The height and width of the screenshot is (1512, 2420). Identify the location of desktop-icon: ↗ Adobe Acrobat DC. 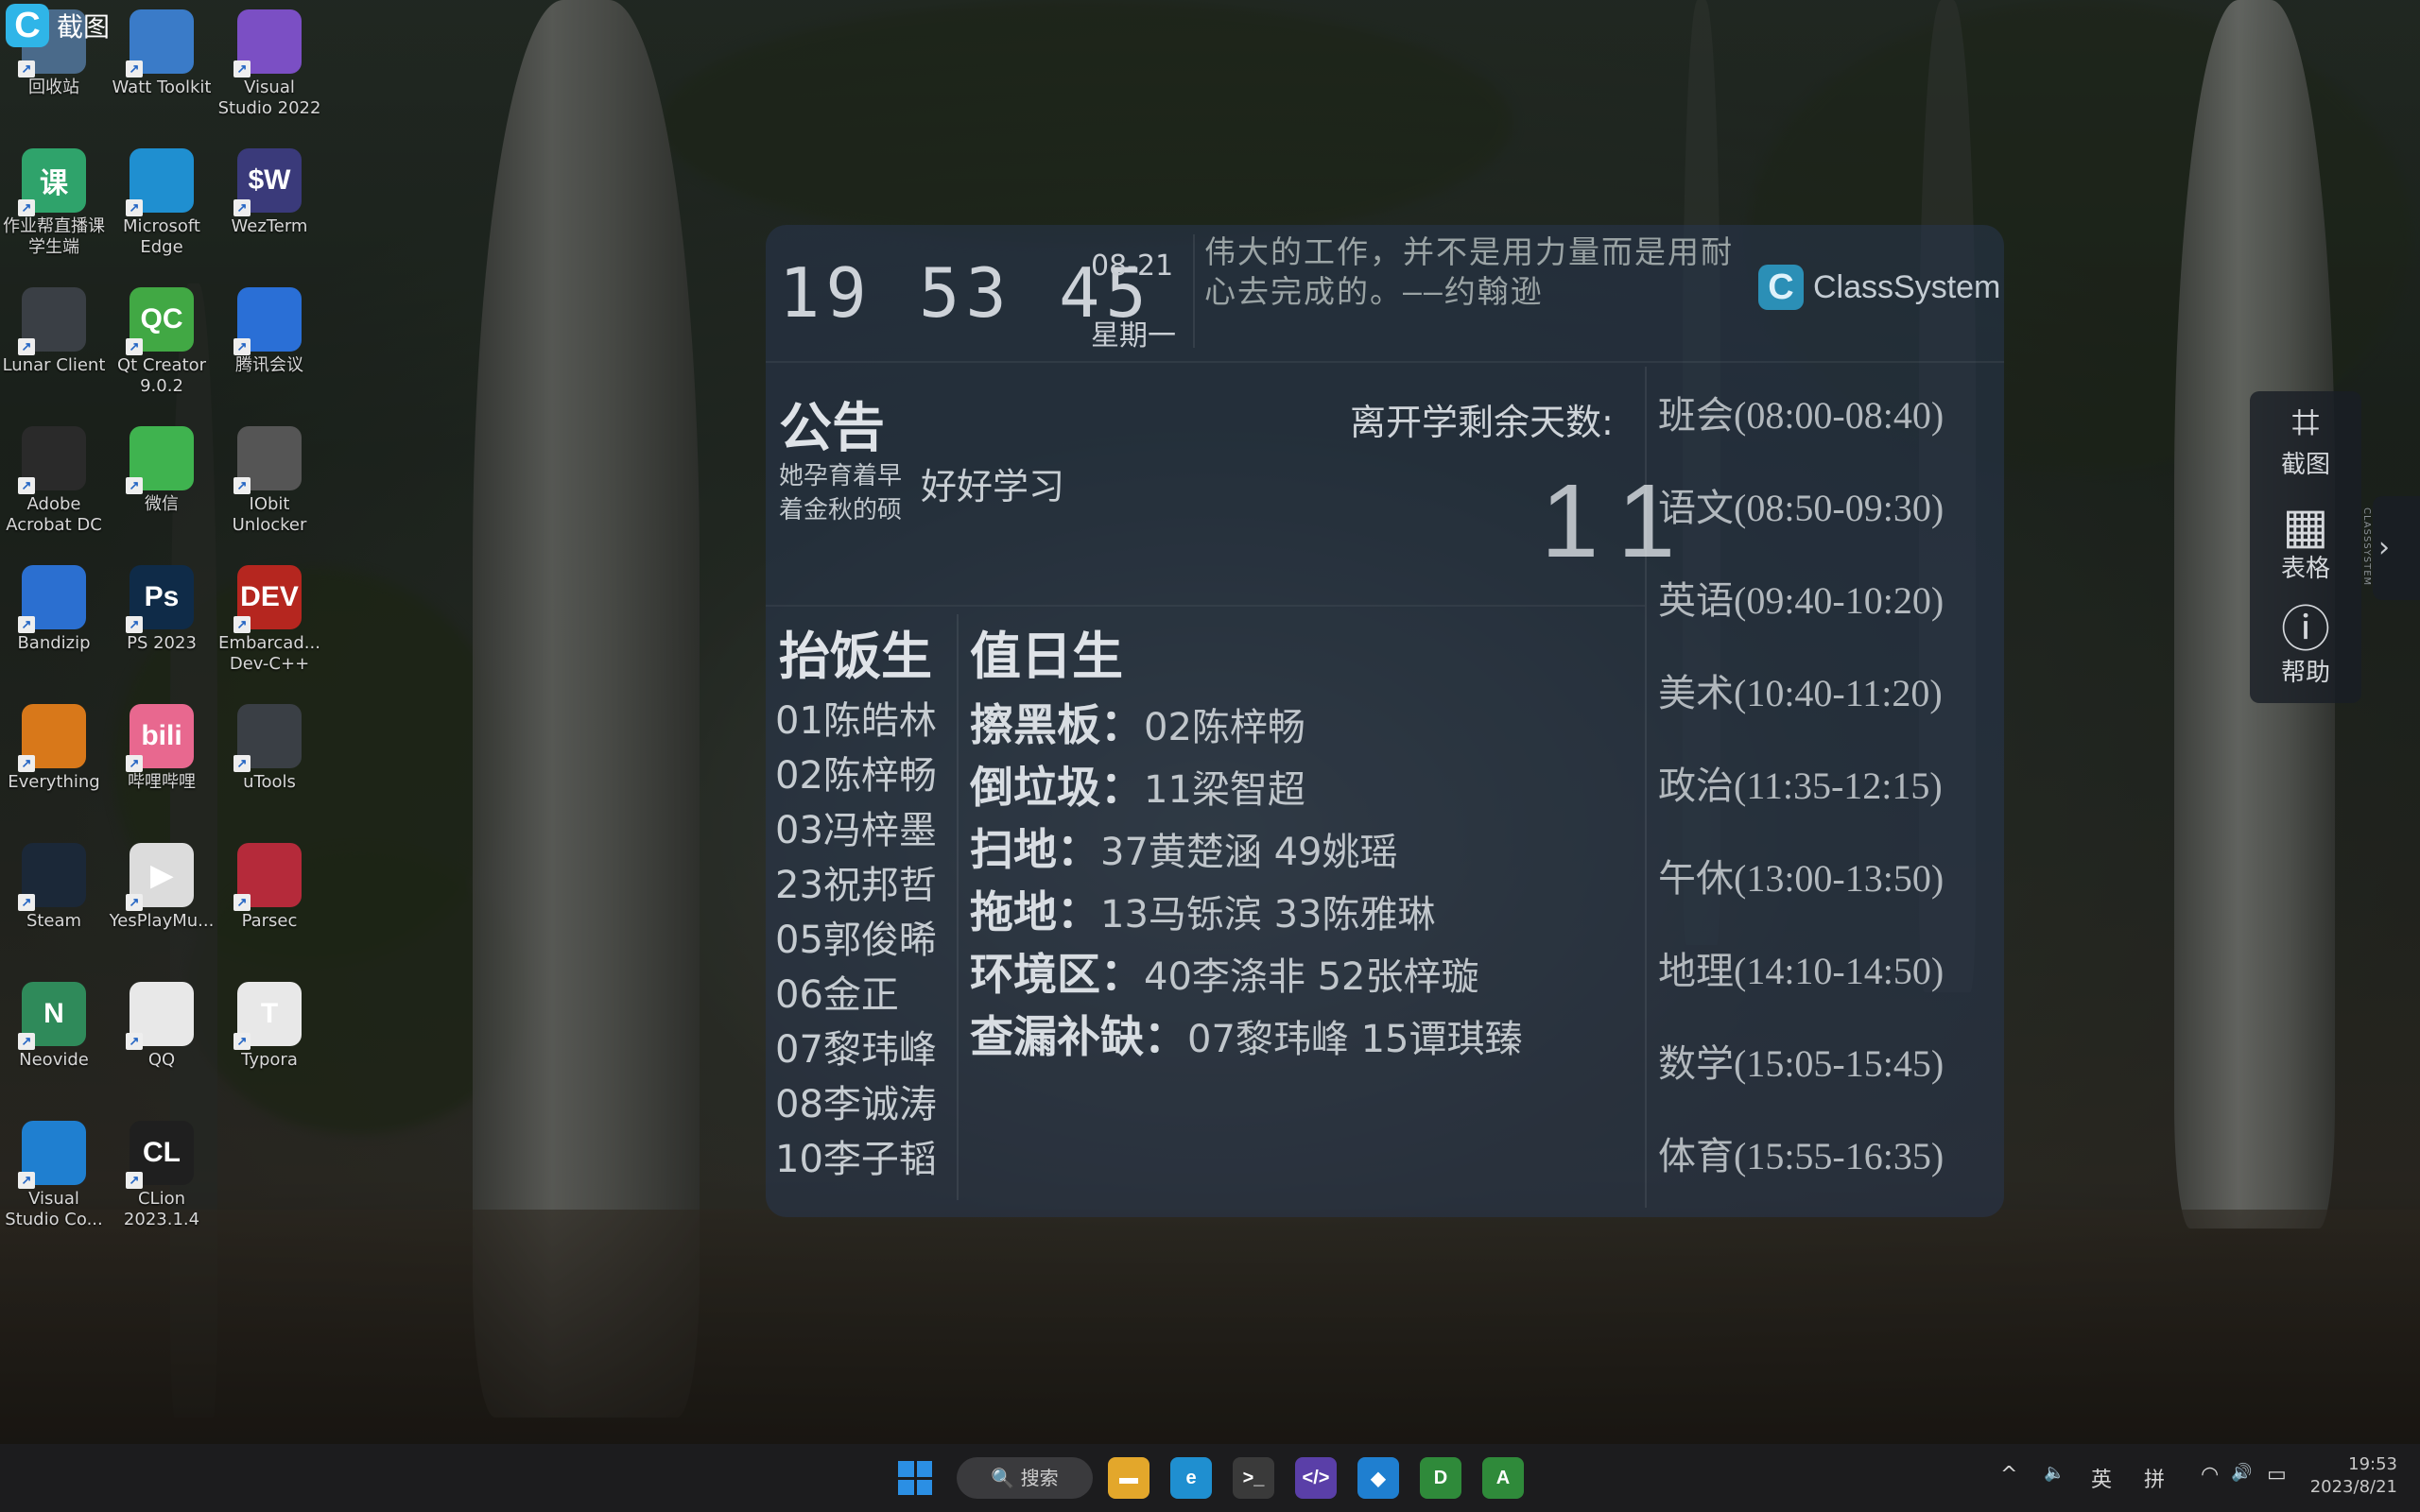
(54, 476).